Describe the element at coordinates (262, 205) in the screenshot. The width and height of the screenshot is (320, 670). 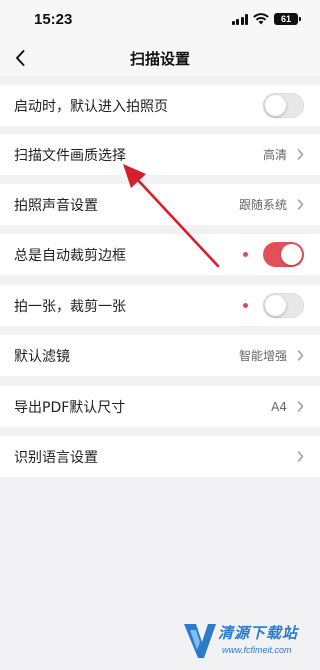
I see `setting-value: 跟随系统` at that location.